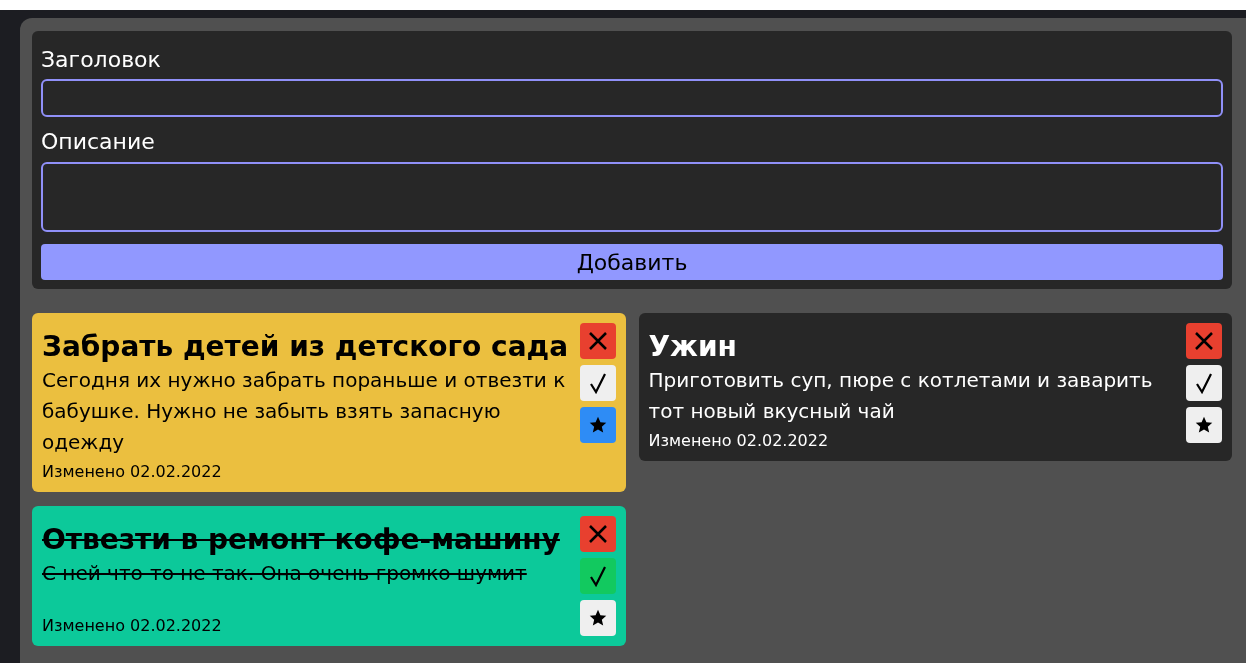 The width and height of the screenshot is (1246, 663). I want to click on field-label: Описание, so click(98, 142).